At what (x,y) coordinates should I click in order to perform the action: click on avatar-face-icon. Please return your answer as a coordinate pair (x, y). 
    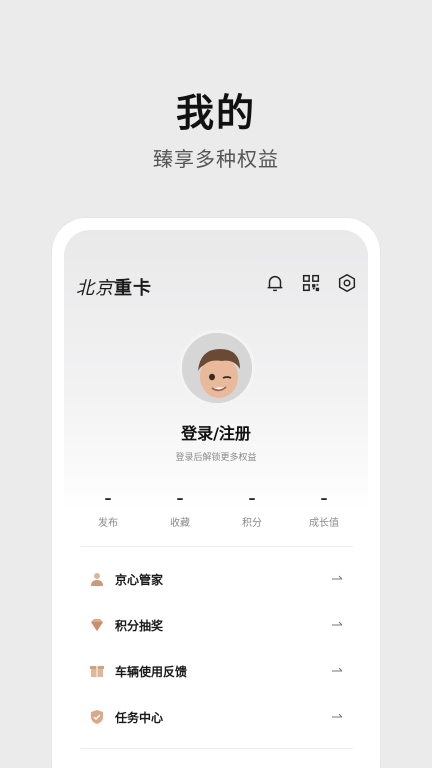
    Looking at the image, I should click on (217, 368).